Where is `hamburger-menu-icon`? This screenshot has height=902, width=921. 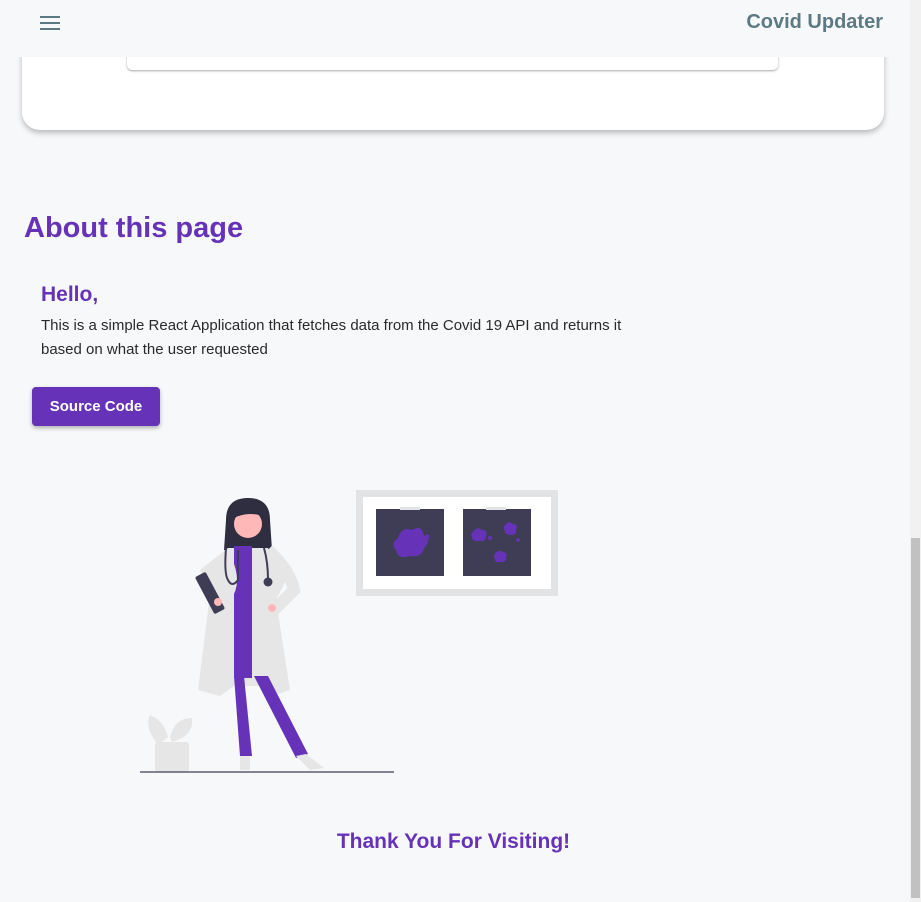 hamburger-menu-icon is located at coordinates (50, 23).